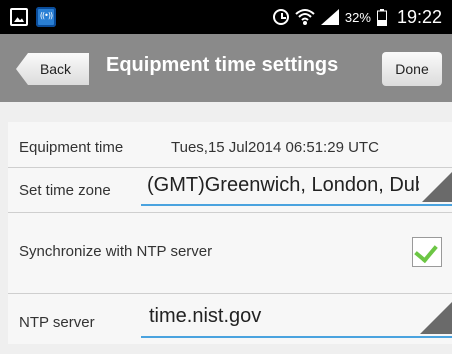 The width and height of the screenshot is (452, 354). I want to click on clock: 19:22, so click(419, 16).